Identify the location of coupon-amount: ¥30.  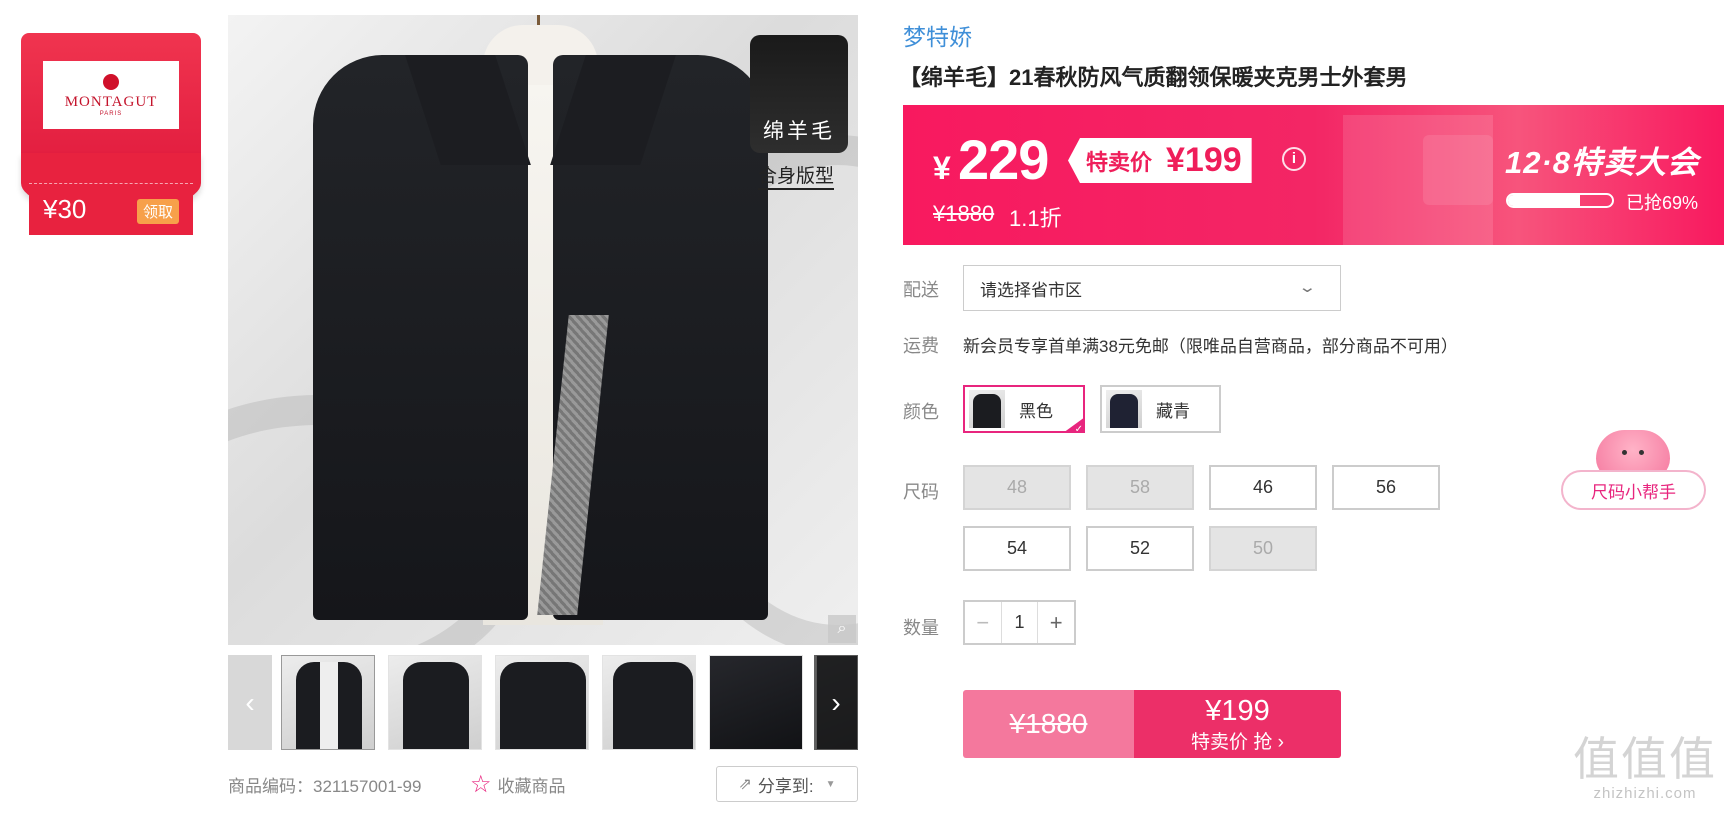
(65, 209).